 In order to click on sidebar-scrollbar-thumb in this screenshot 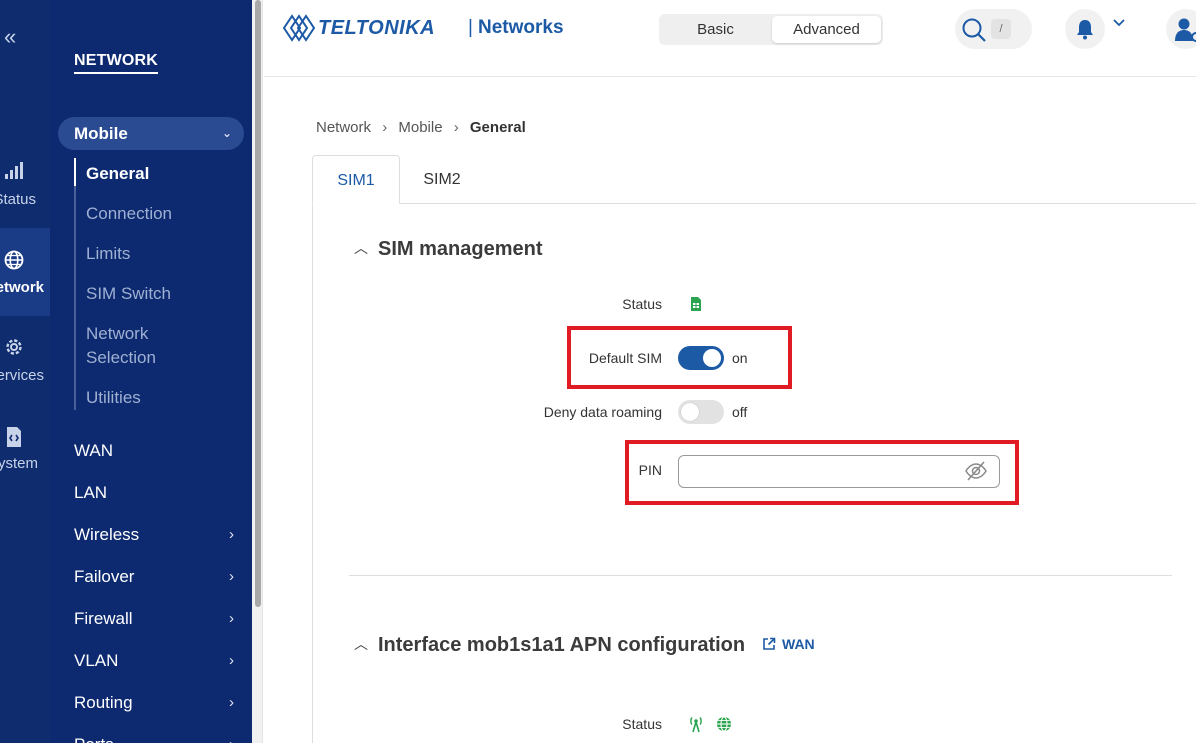, I will do `click(258, 303)`.